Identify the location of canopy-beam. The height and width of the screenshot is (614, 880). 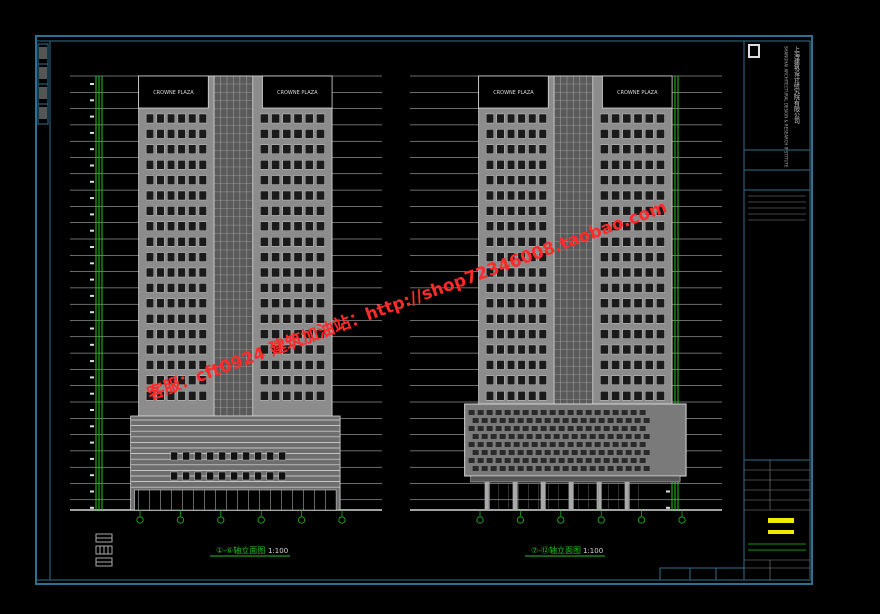
(575, 479).